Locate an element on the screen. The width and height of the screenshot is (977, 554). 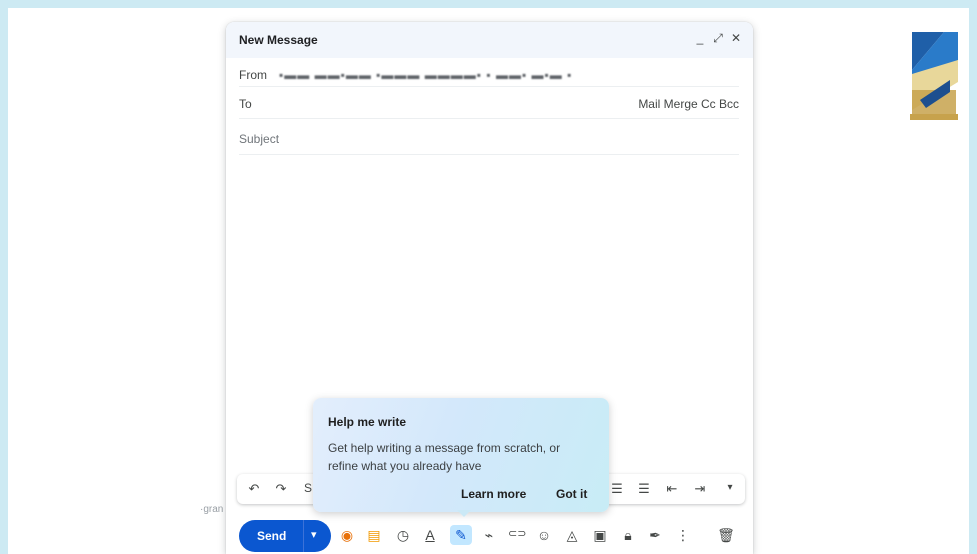
drive-icon: ◬ is located at coordinates (572, 535).